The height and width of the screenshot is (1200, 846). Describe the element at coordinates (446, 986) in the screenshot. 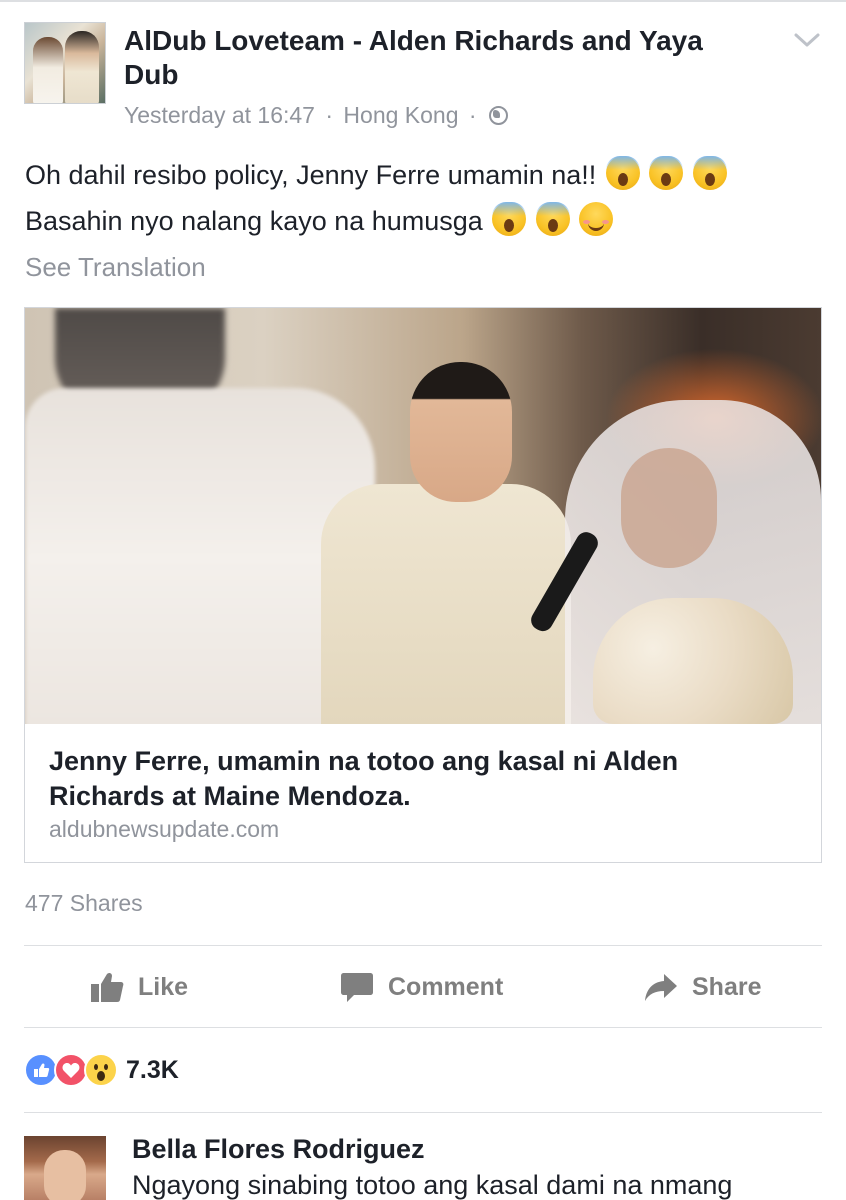

I see `comment-label: Comment` at that location.